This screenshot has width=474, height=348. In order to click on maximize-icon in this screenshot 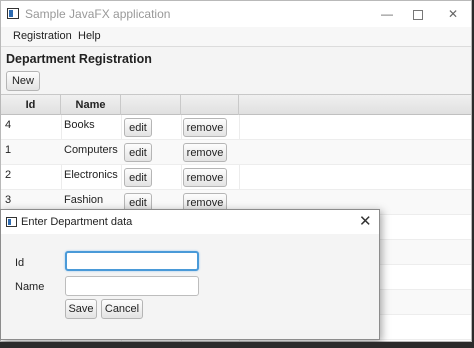, I will do `click(418, 14)`.